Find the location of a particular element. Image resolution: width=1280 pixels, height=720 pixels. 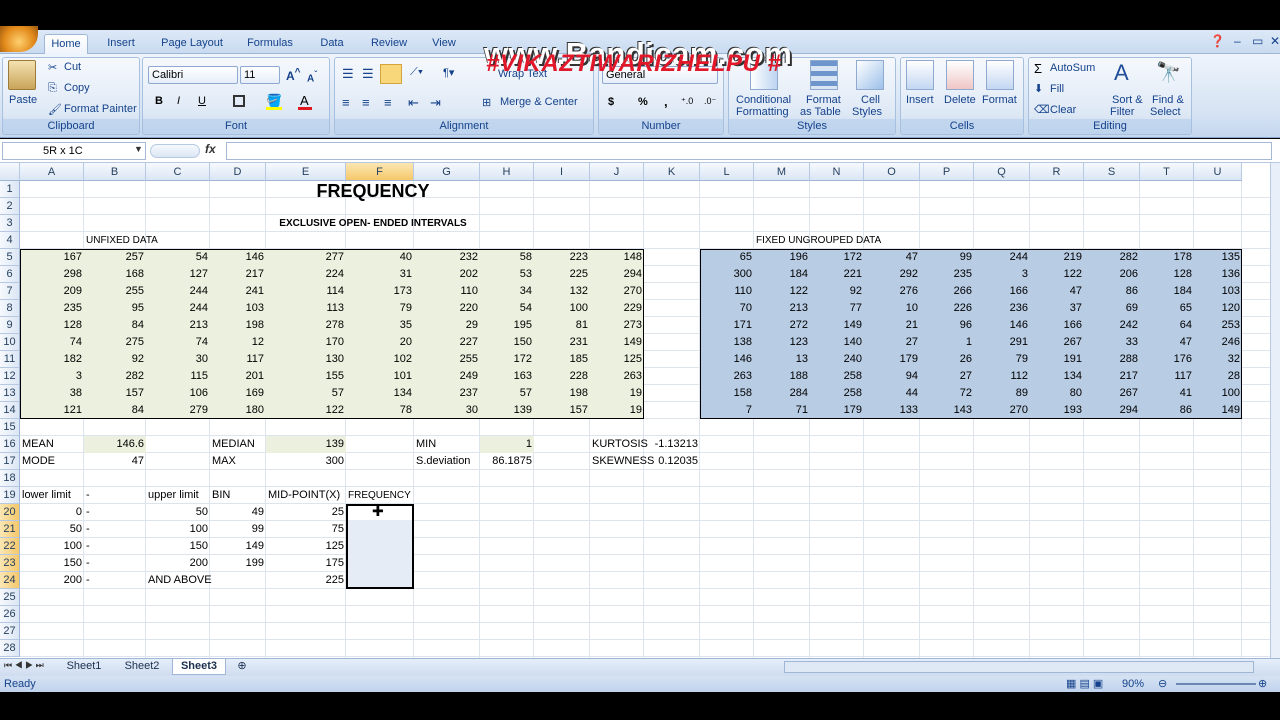

unfixed-data-cell: 100 is located at coordinates (562, 308).